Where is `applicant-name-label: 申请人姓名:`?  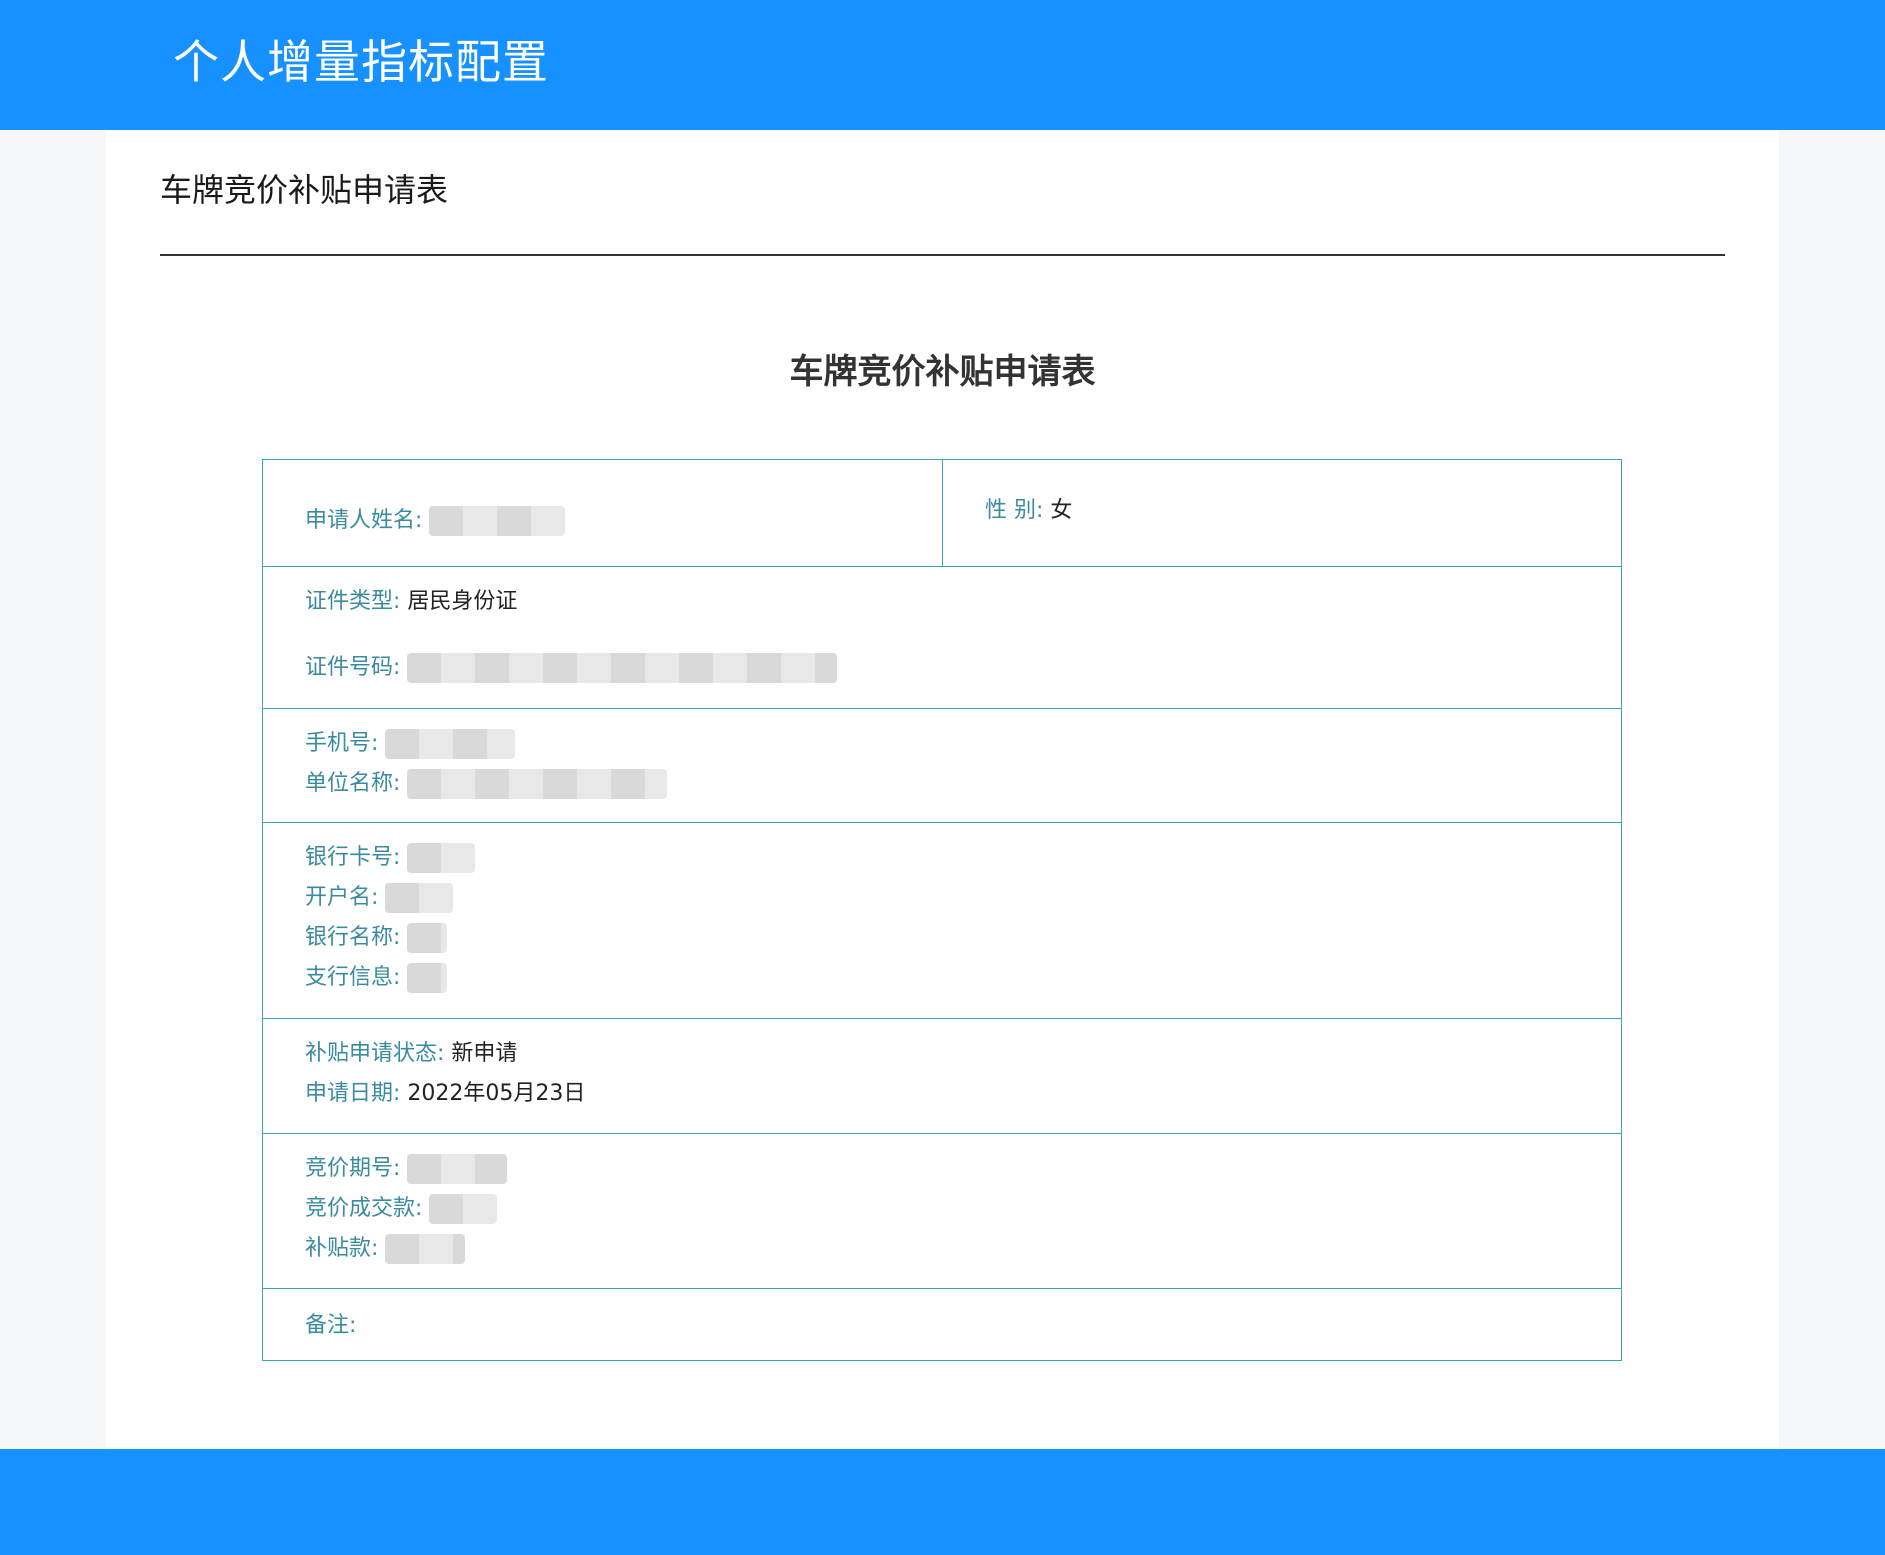 applicant-name-label: 申请人姓名: is located at coordinates (364, 520).